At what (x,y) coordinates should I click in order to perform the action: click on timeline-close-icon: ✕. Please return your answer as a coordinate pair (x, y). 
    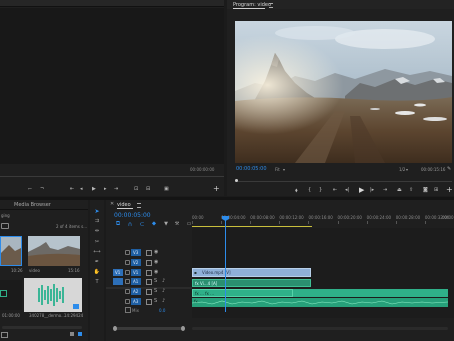
    Looking at the image, I should click on (112, 204).